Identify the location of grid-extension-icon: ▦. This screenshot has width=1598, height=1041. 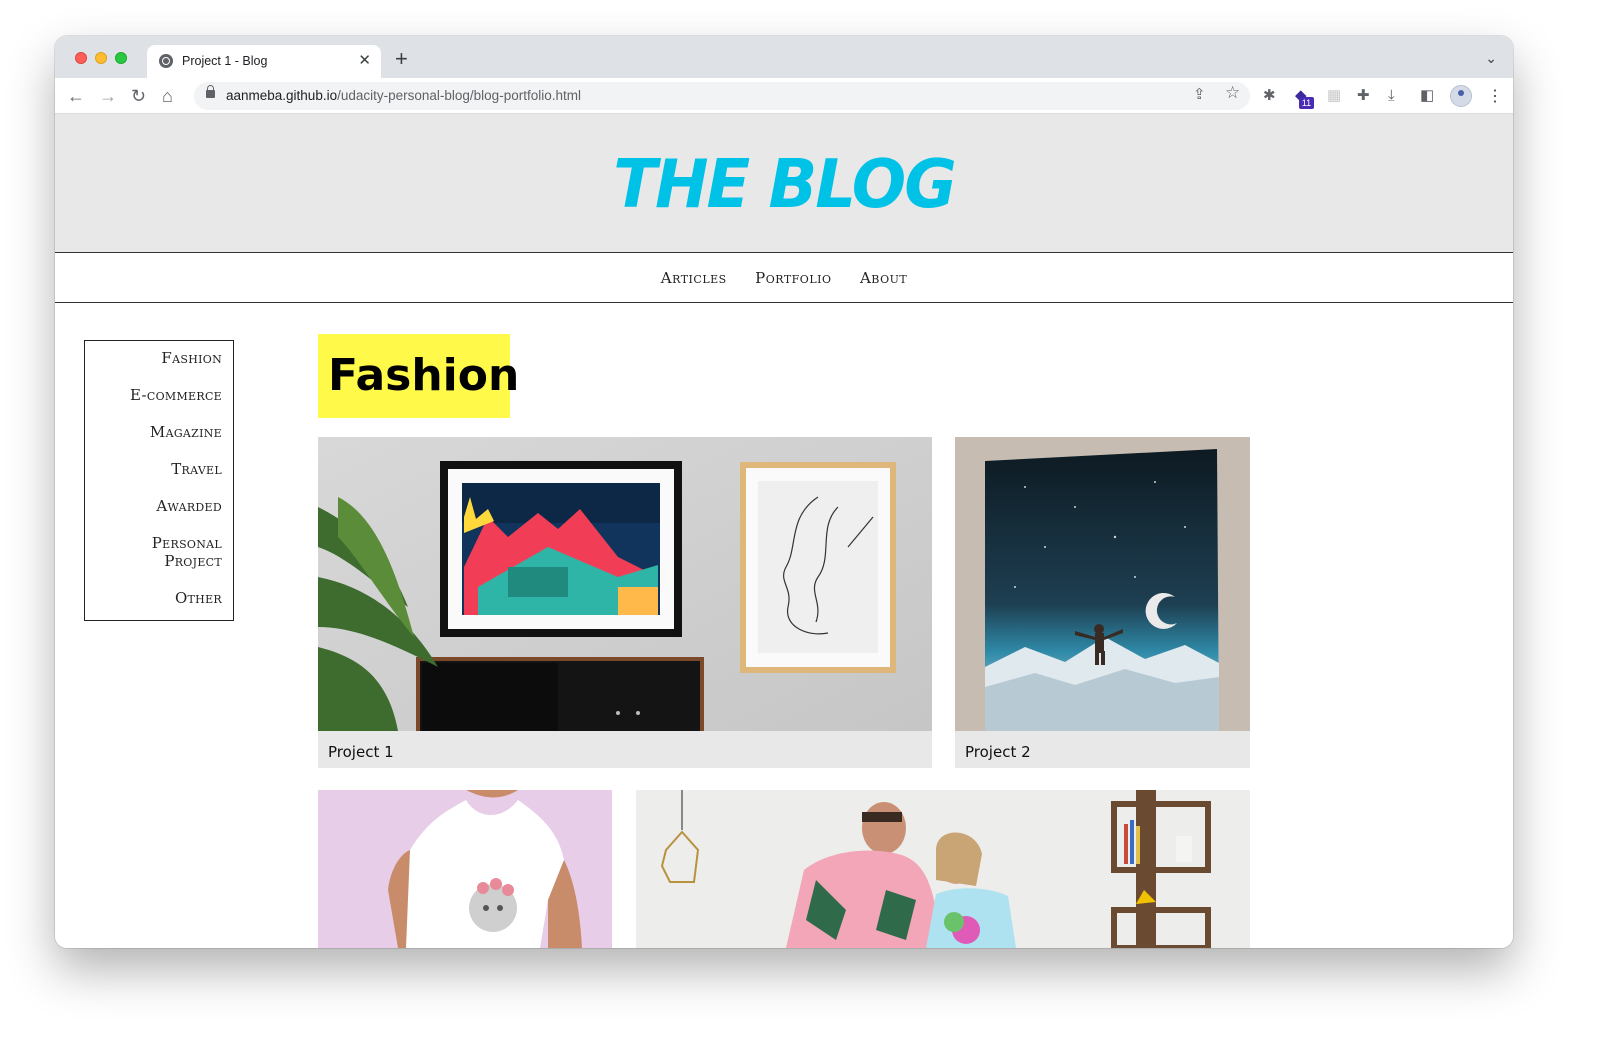
(1334, 96).